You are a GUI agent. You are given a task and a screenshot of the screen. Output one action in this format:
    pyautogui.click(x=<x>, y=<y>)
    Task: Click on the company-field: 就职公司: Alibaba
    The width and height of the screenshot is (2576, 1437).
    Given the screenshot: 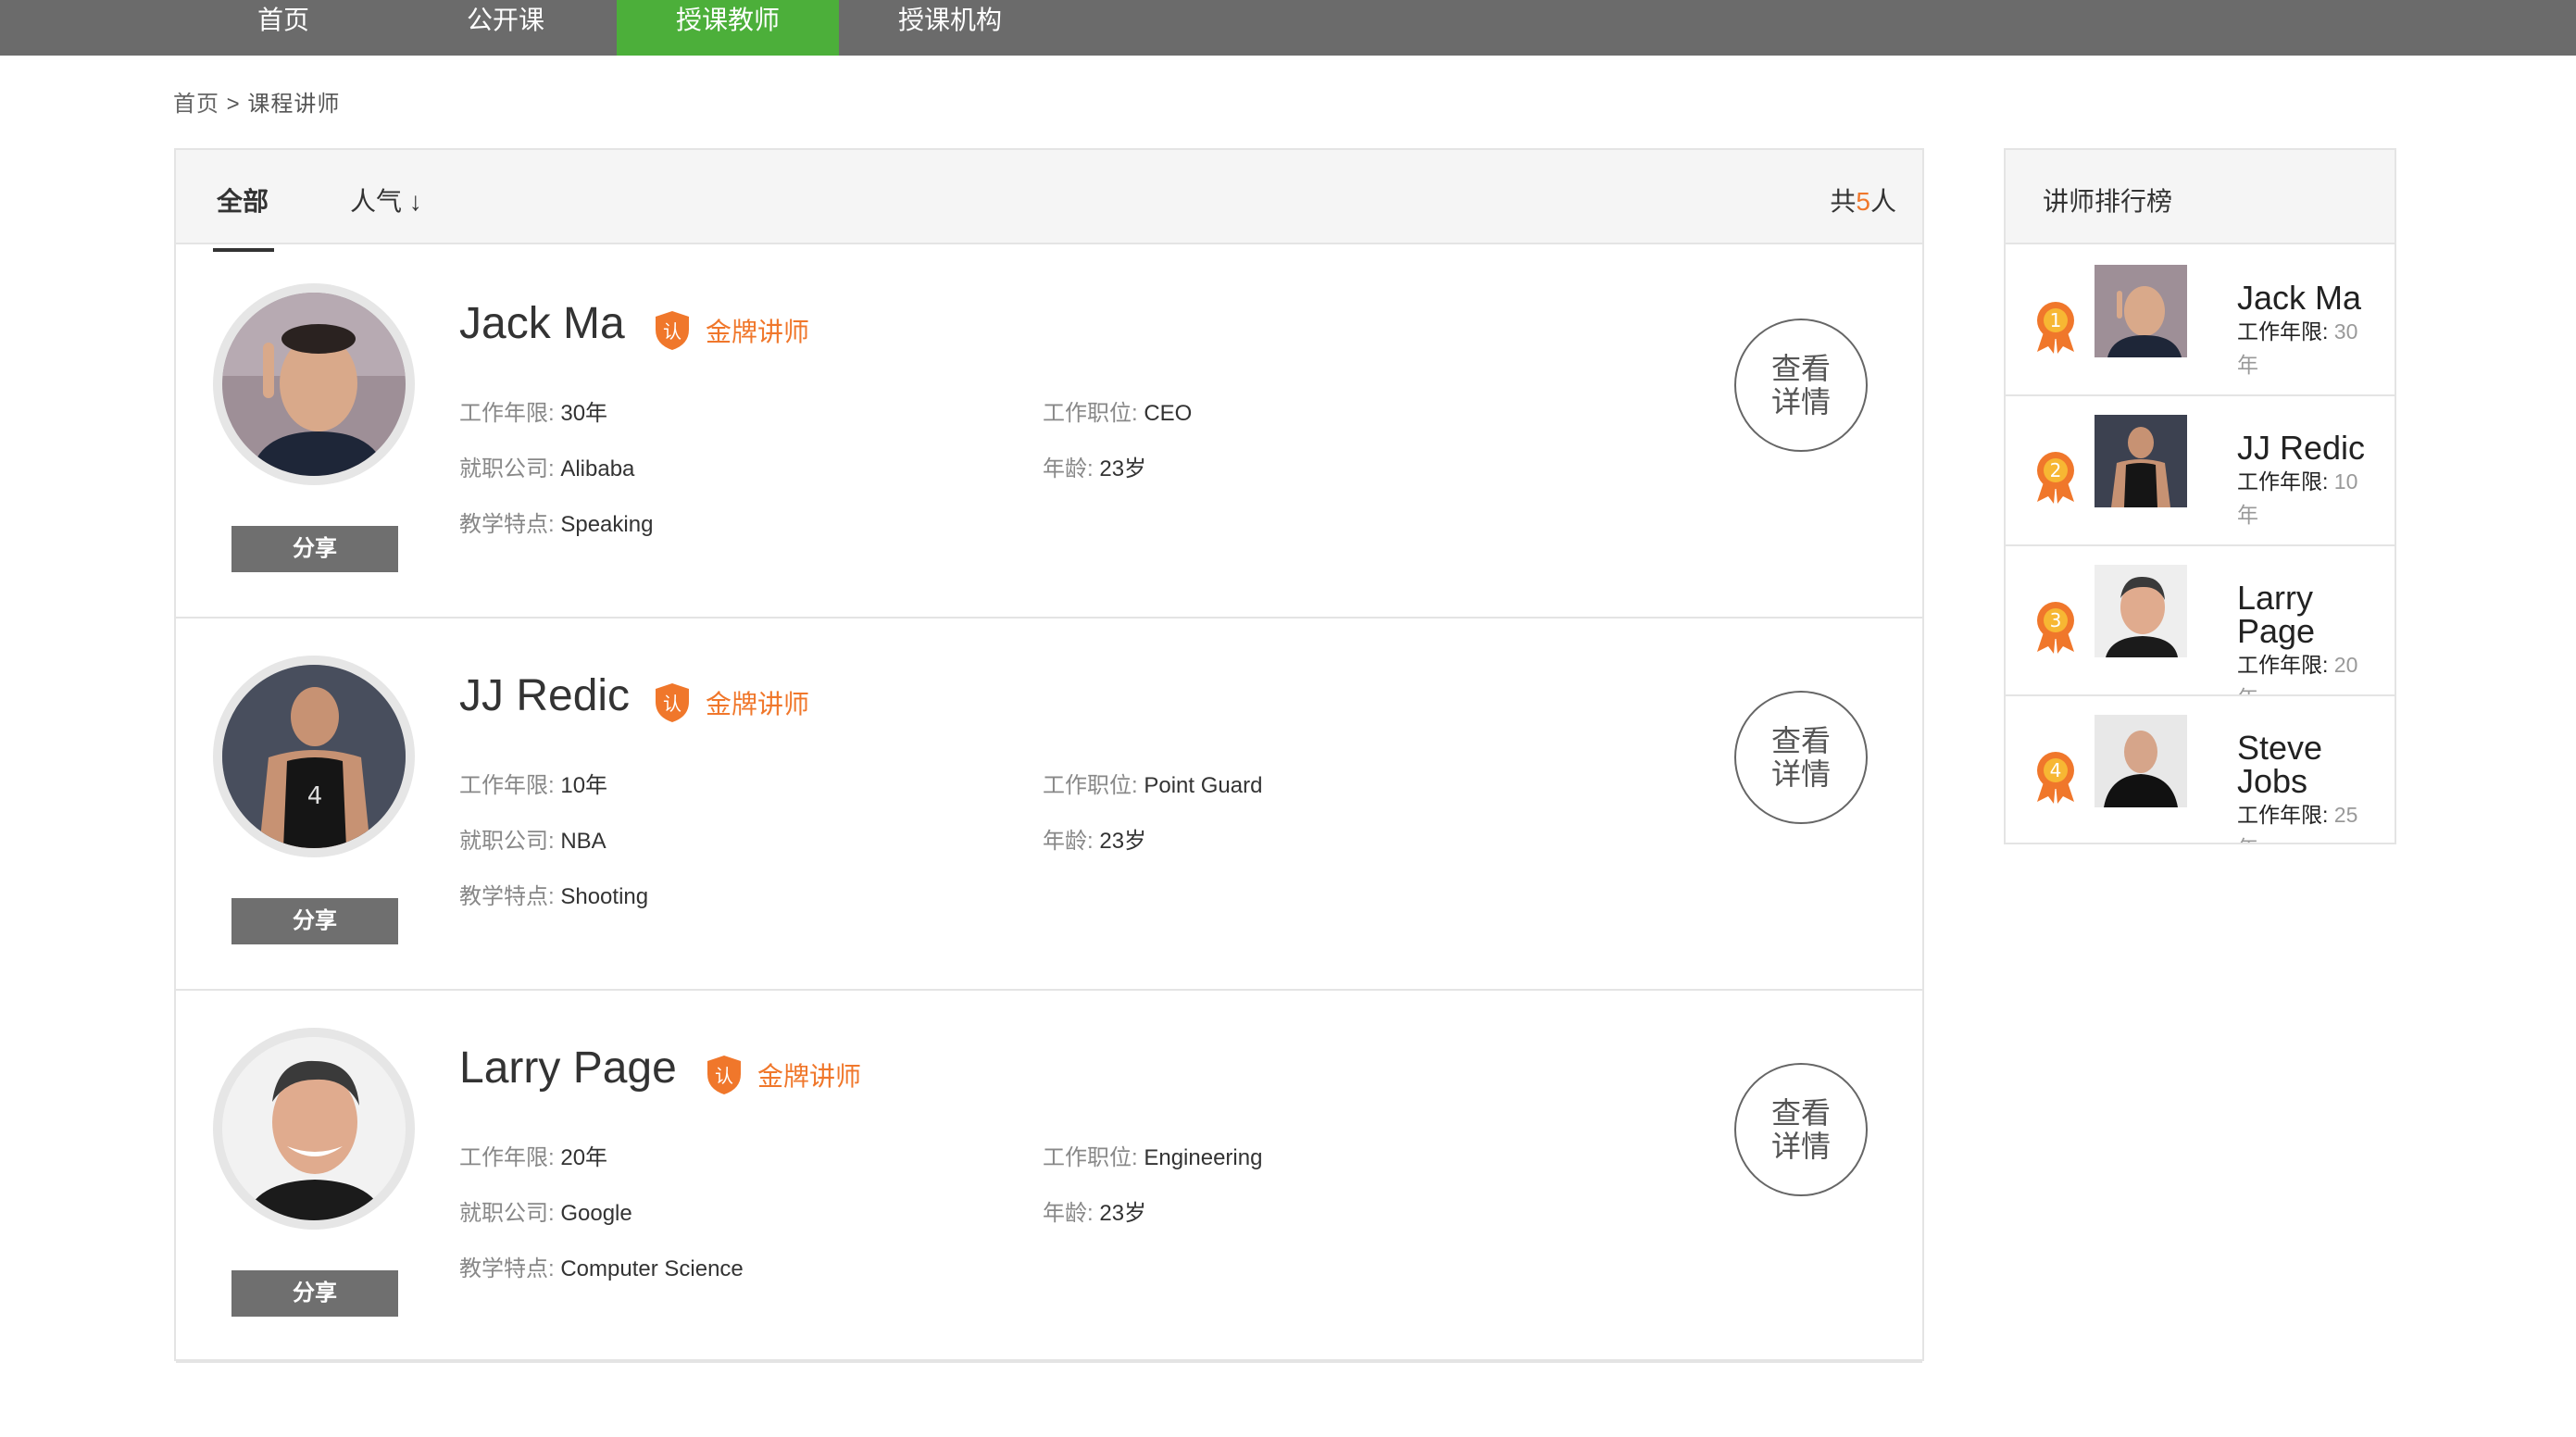 What is the action you would take?
    pyautogui.click(x=546, y=466)
    